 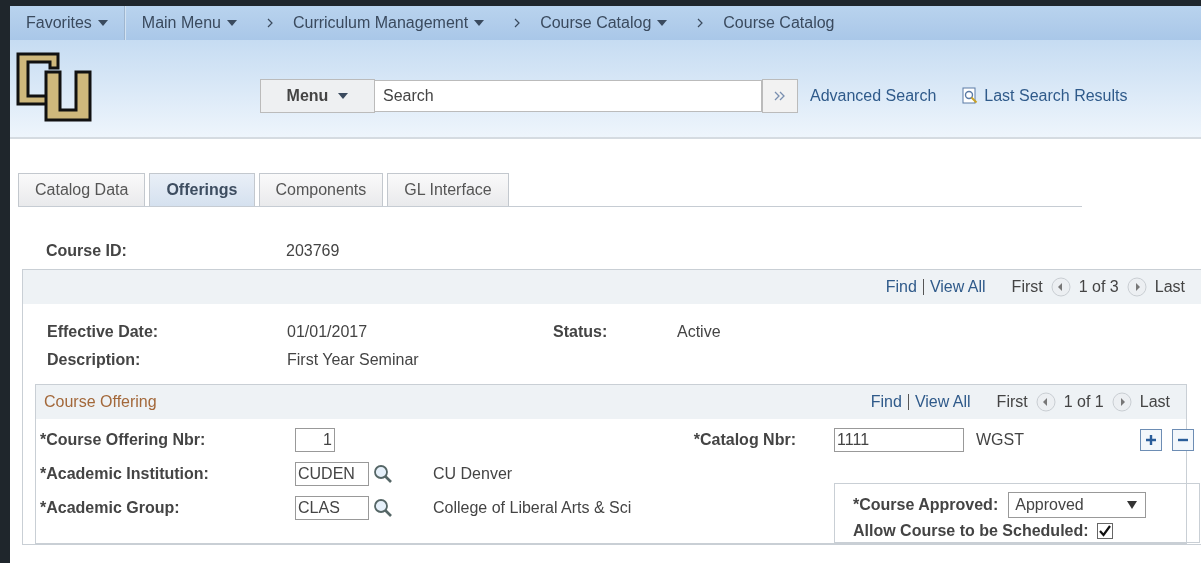 I want to click on field-value: Active, so click(x=699, y=332).